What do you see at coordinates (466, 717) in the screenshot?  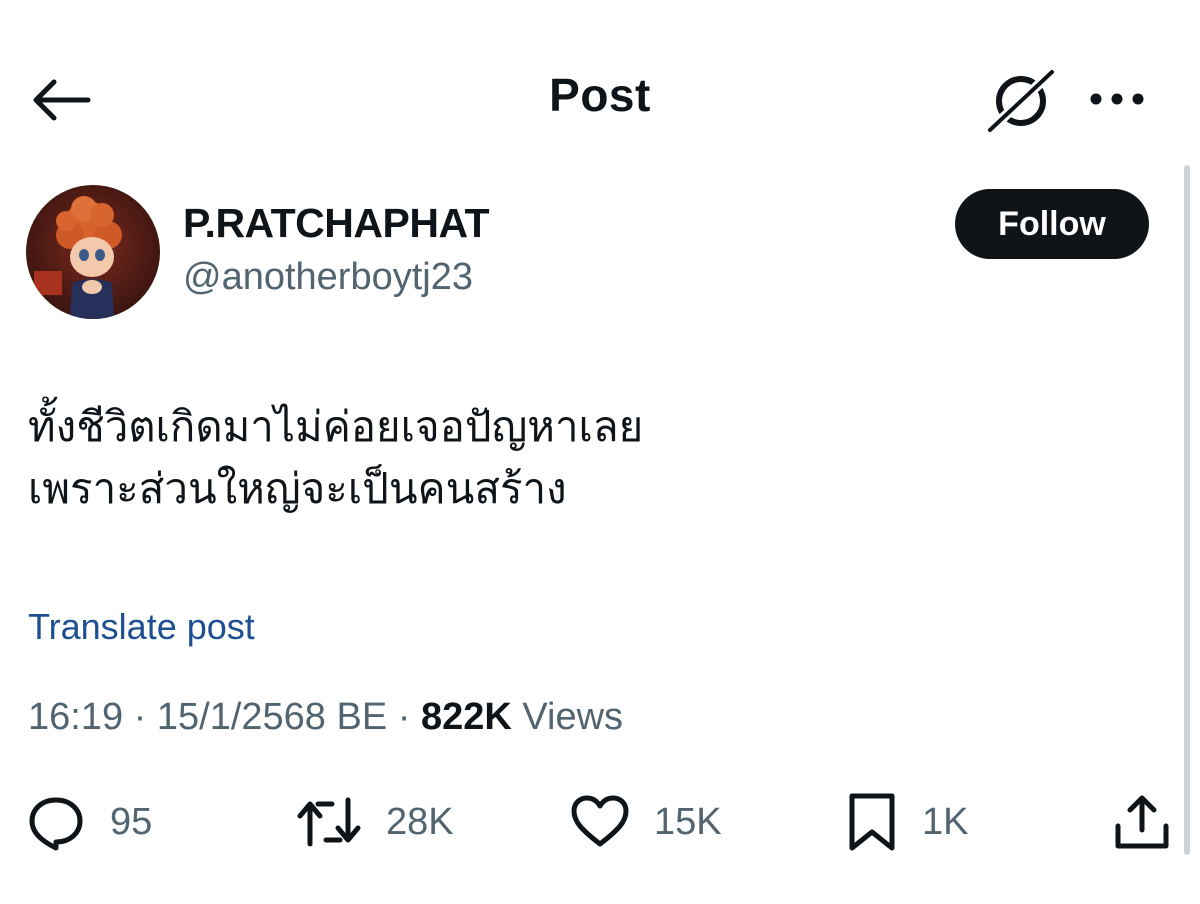 I see `views-count: 822K` at bounding box center [466, 717].